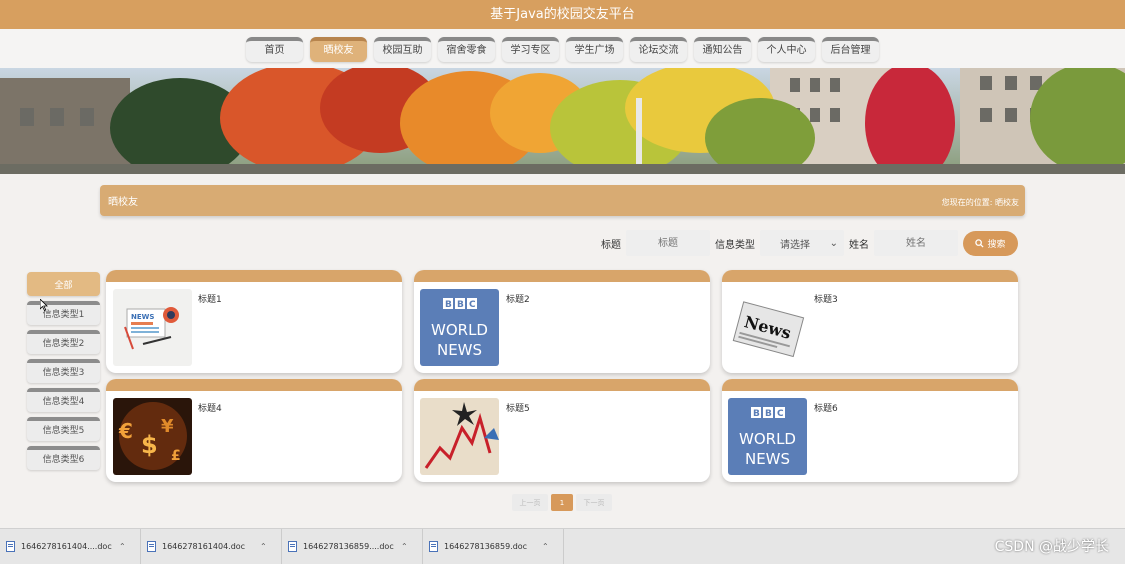 The width and height of the screenshot is (1125, 564). I want to click on pagination: 上一页 1 下一页, so click(562, 502).